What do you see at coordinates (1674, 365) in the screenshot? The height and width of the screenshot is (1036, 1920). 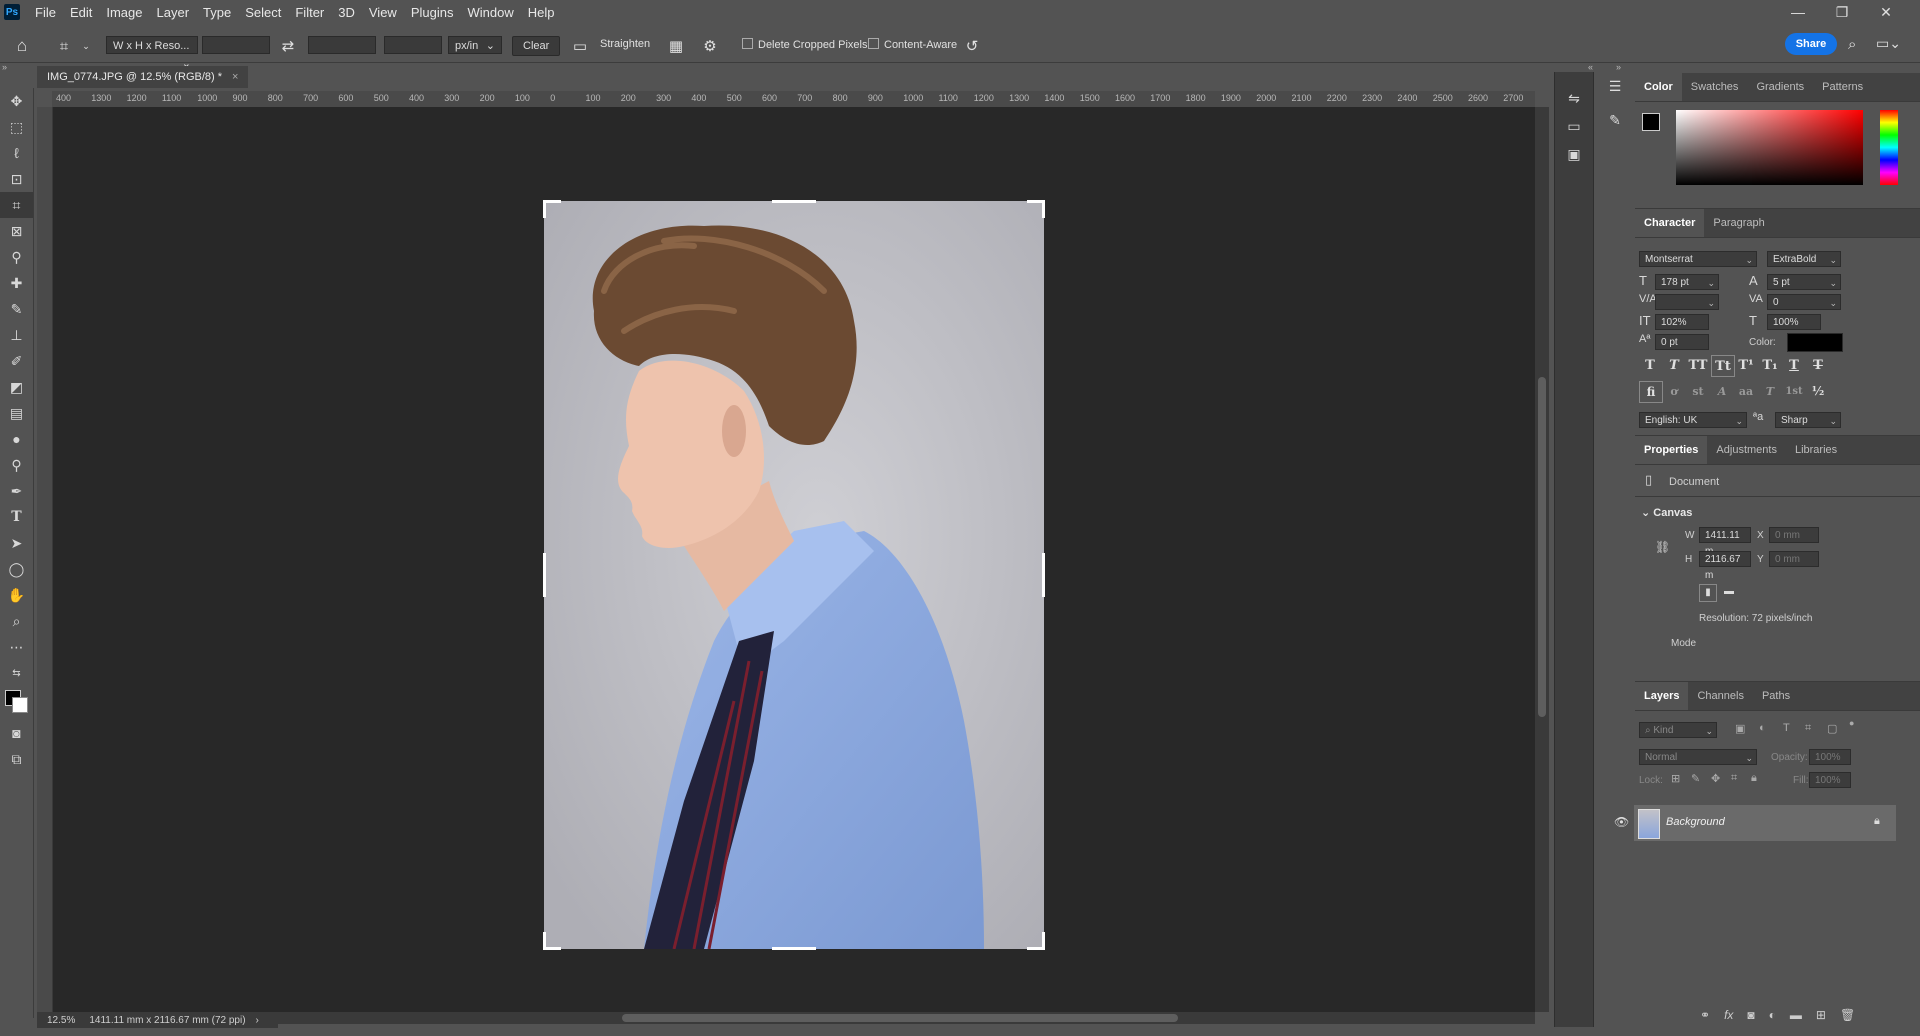 I see `faux-italic-button: T` at bounding box center [1674, 365].